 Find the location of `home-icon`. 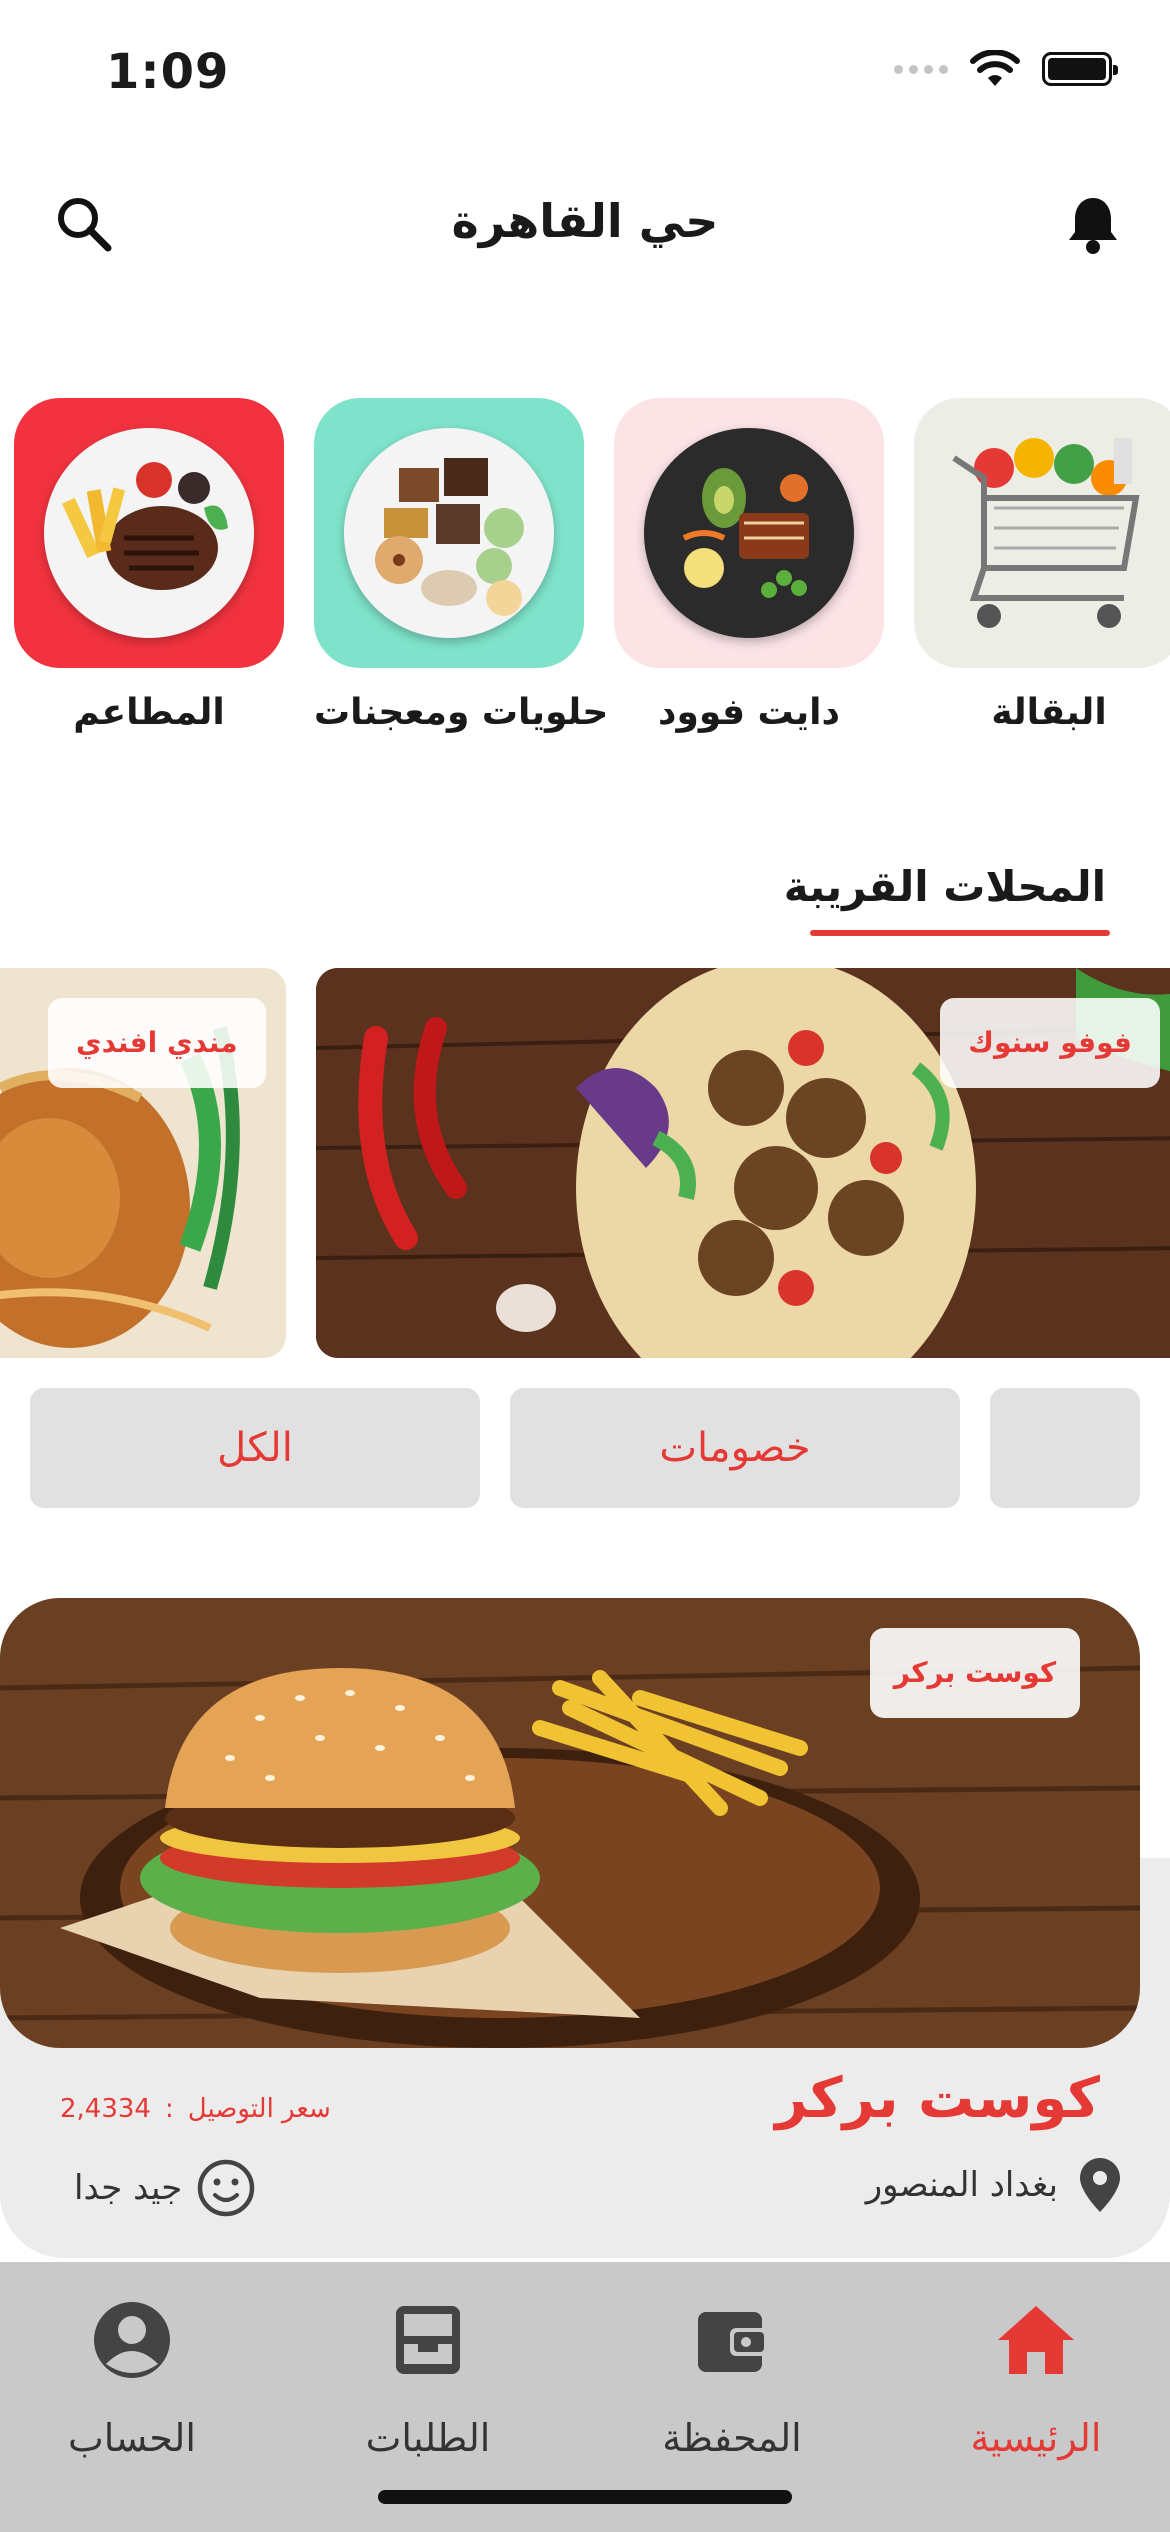

home-icon is located at coordinates (1036, 2340).